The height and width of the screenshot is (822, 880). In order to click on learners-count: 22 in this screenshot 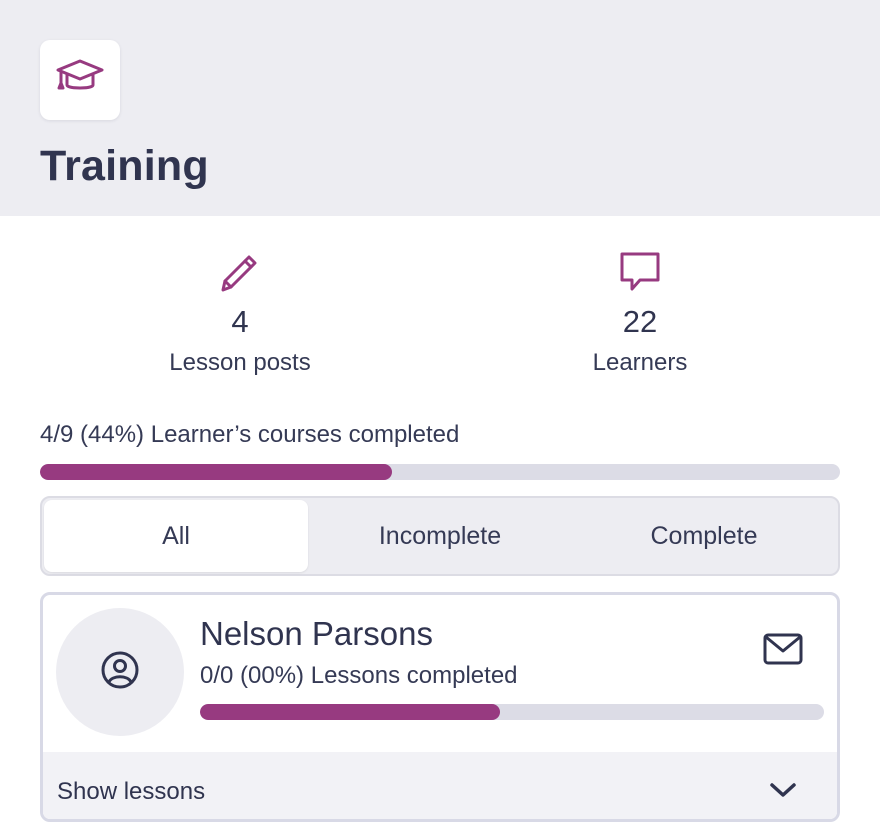, I will do `click(640, 321)`.